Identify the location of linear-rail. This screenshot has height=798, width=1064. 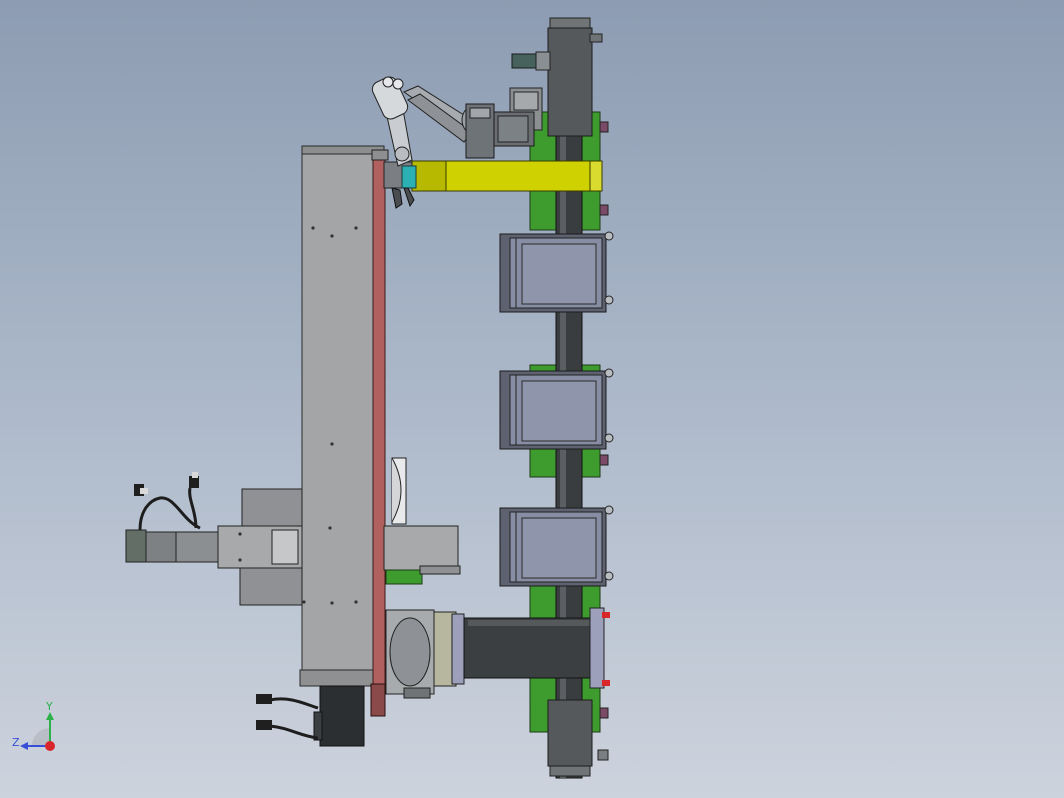
(379, 433).